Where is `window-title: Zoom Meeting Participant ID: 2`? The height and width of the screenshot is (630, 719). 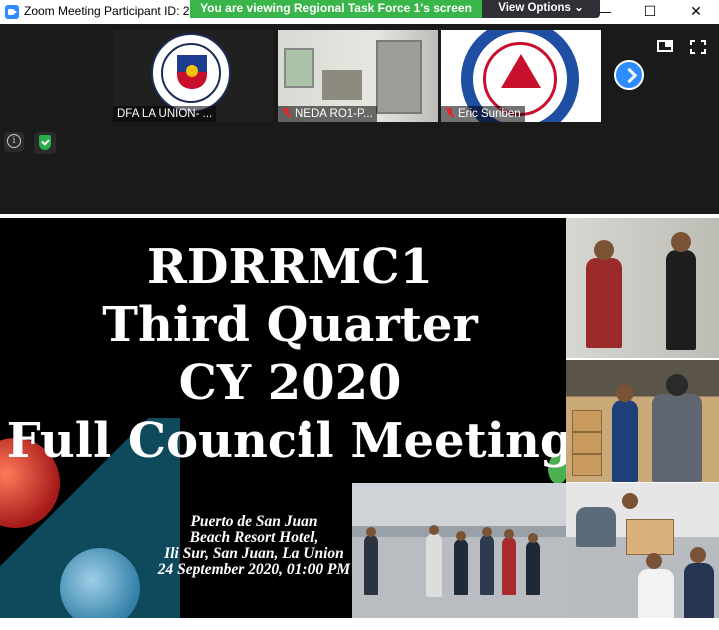
window-title: Zoom Meeting Participant ID: 2 is located at coordinates (107, 11).